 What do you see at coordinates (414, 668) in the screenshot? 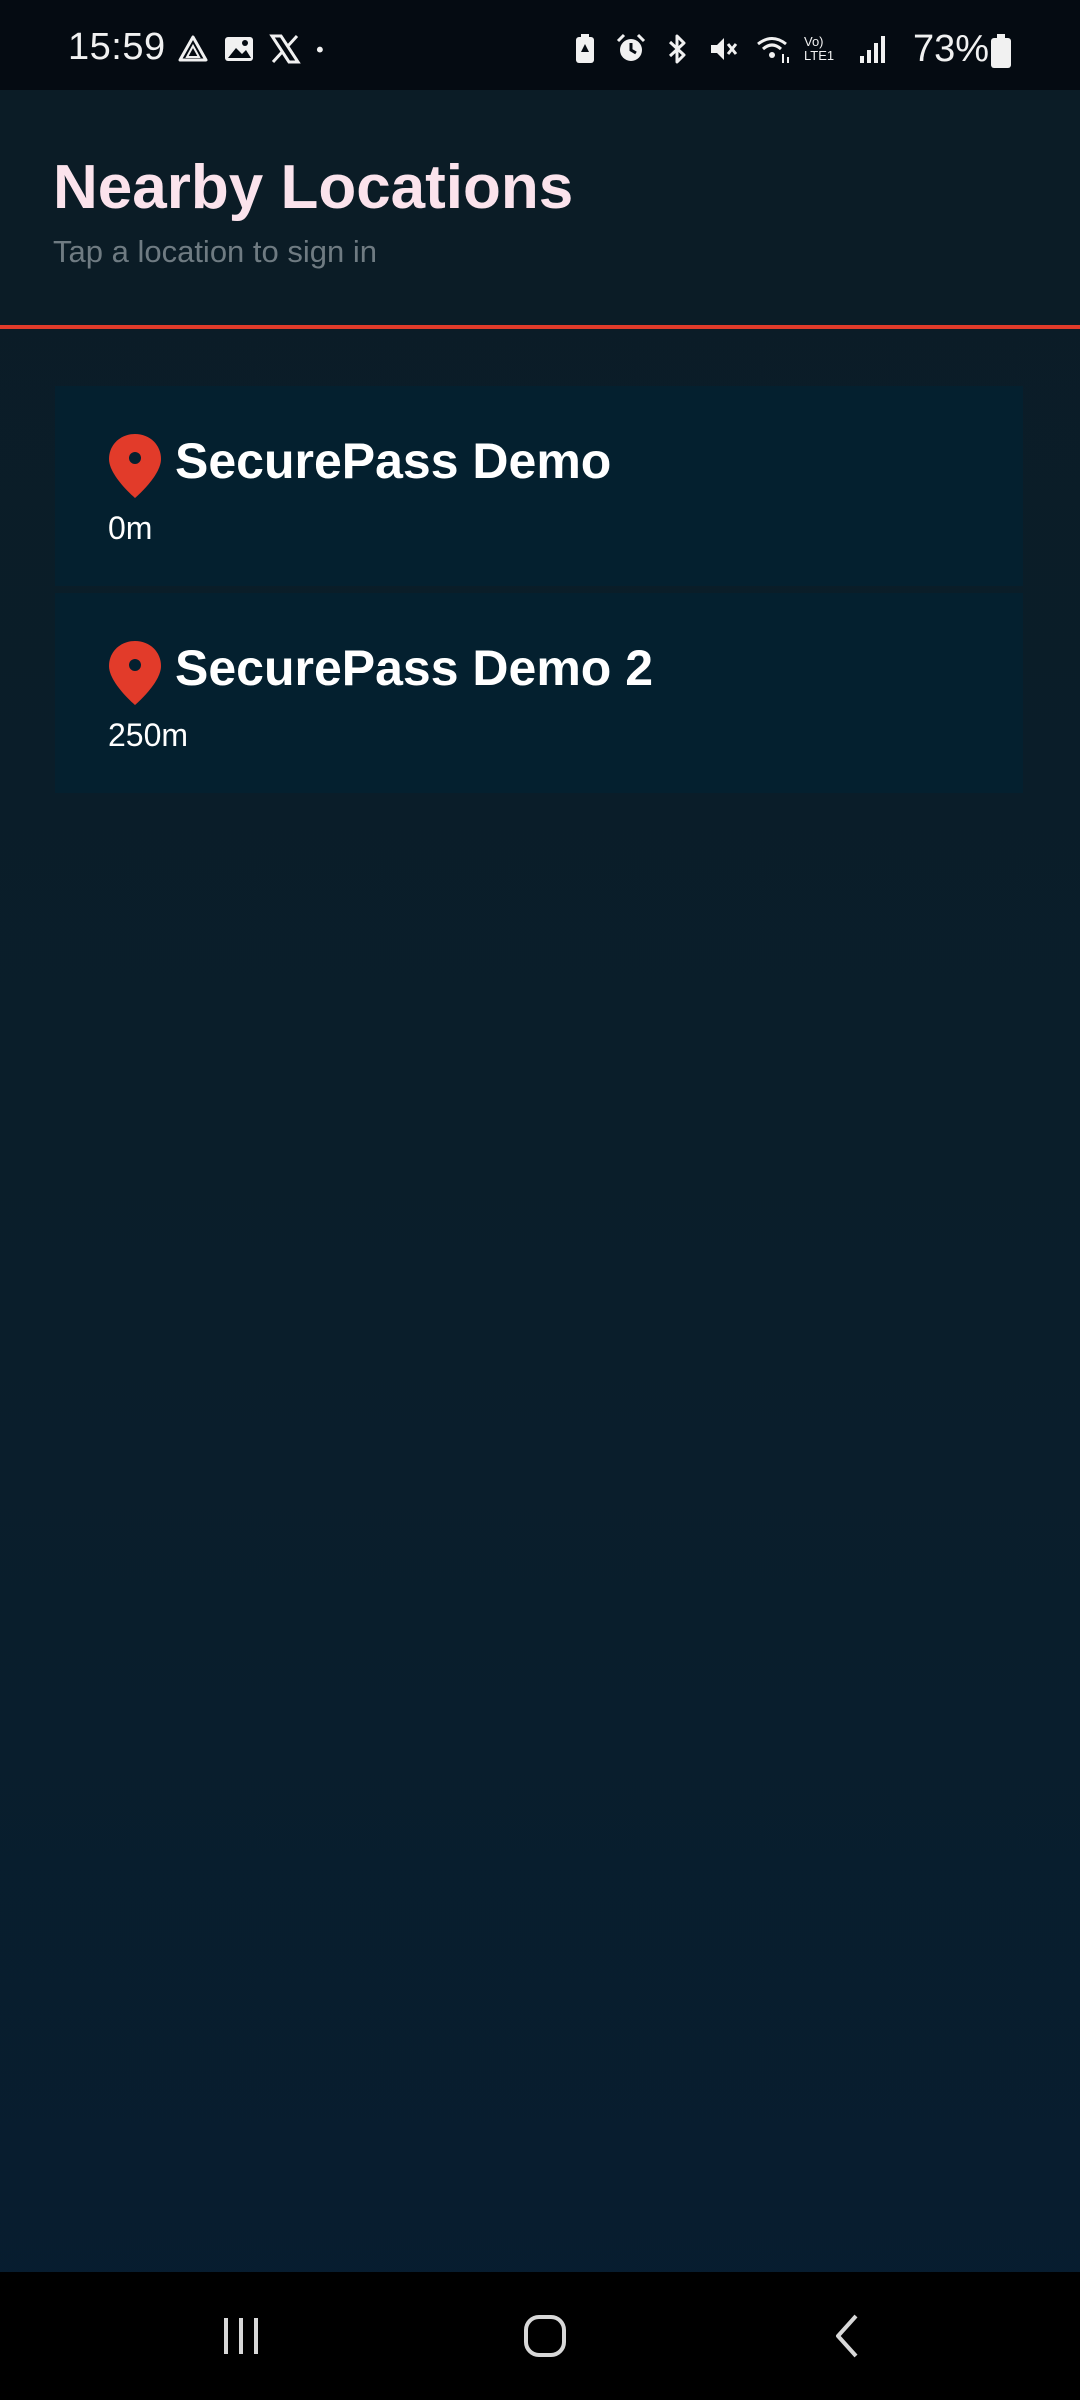
I see `location-name: SecurePass Demo 2` at bounding box center [414, 668].